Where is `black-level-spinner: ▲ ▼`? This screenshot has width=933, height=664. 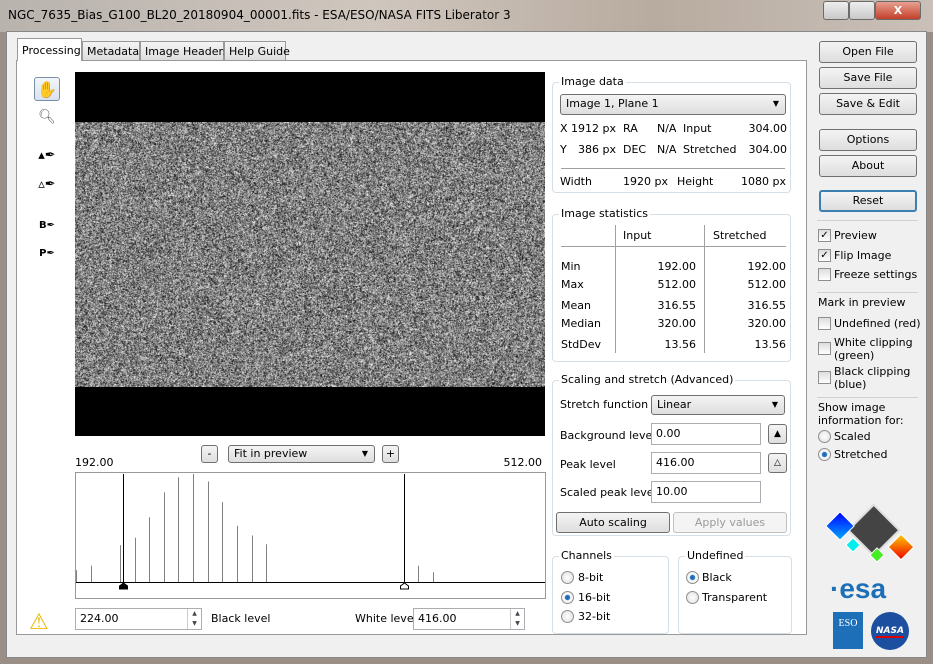
black-level-spinner: ▲ ▼ is located at coordinates (194, 619).